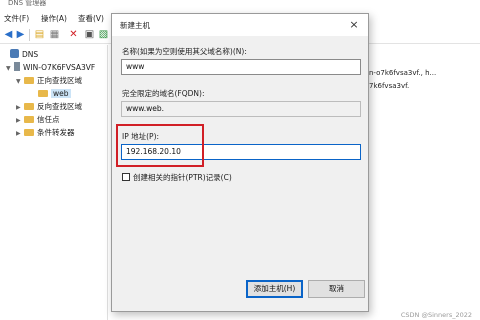 The width and height of the screenshot is (480, 320). I want to click on folder-icon: ▤, so click(39, 34).